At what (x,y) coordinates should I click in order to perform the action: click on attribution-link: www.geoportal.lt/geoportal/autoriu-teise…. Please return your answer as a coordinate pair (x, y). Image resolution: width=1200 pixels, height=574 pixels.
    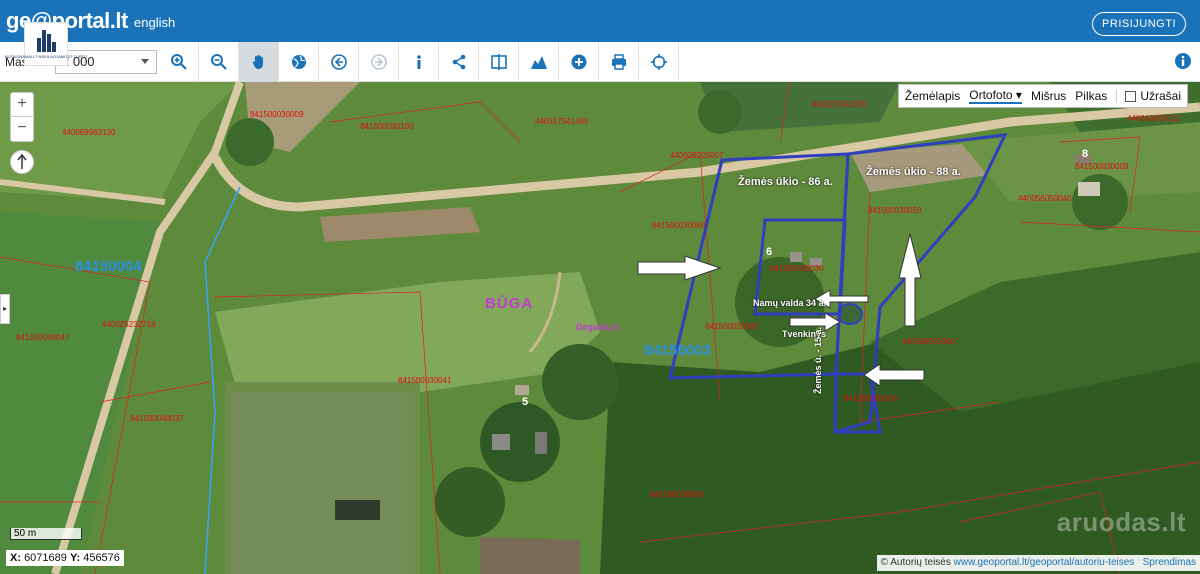
    Looking at the image, I should click on (1044, 562).